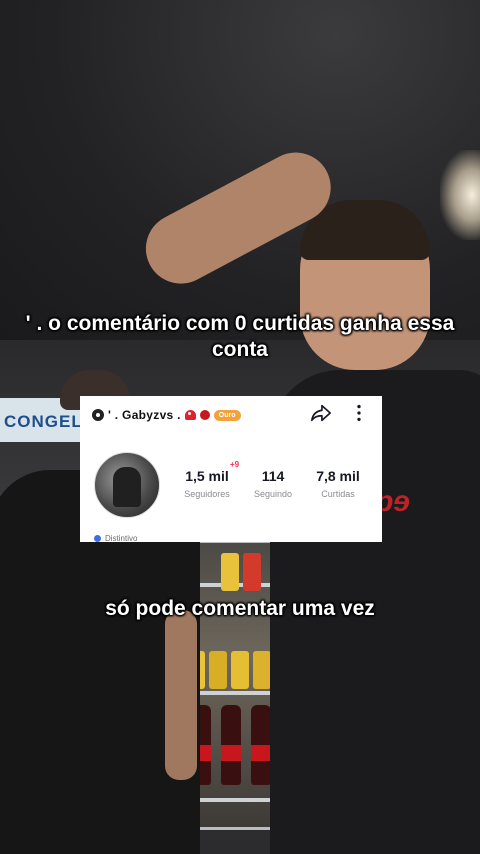 This screenshot has width=480, height=854. Describe the element at coordinates (227, 415) in the screenshot. I see `level-badge: Ouro` at that location.